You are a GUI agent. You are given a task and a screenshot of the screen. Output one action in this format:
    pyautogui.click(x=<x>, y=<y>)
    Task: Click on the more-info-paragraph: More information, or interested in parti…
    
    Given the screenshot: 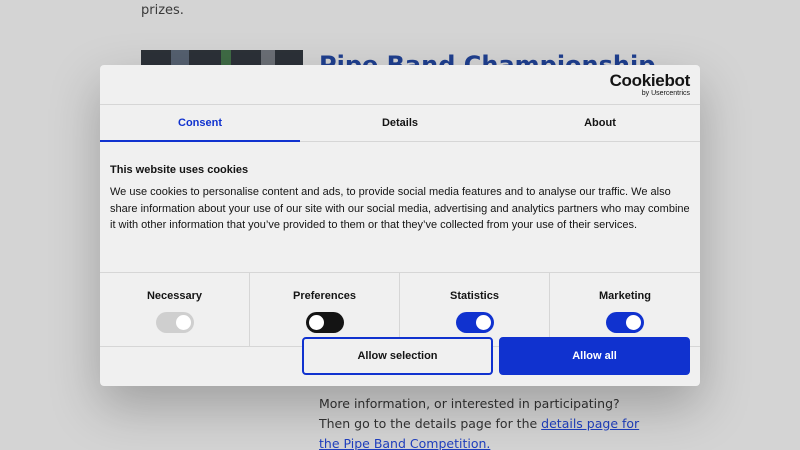 What is the action you would take?
    pyautogui.click(x=484, y=422)
    